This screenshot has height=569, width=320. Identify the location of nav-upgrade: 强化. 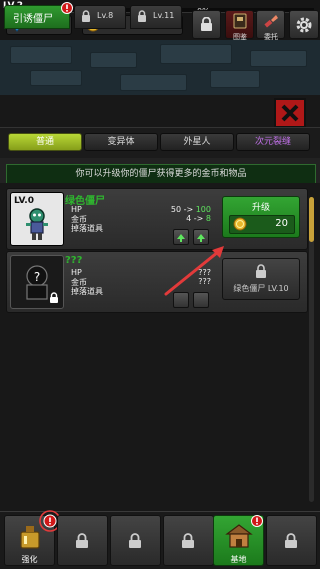
(32, 538).